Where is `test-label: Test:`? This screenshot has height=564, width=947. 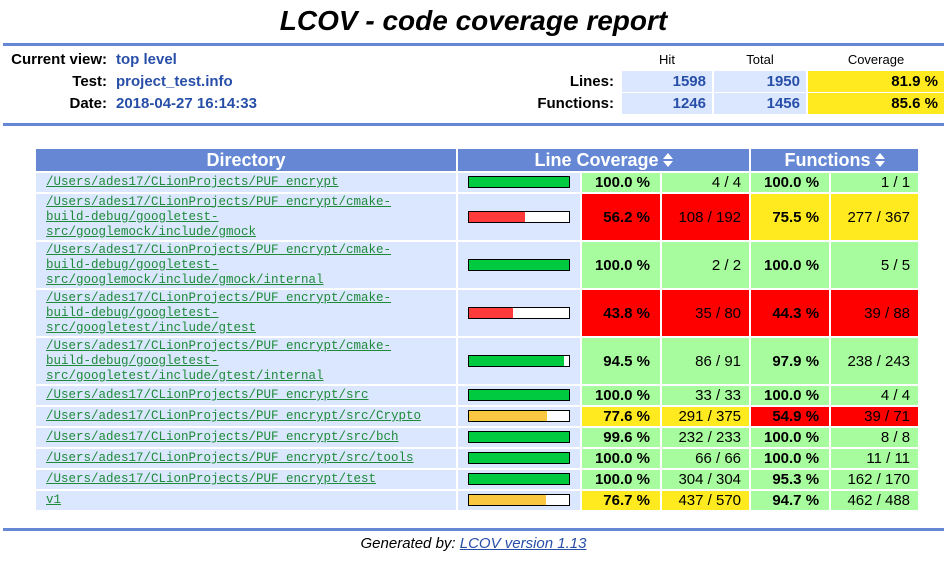
test-label: Test: is located at coordinates (89, 81).